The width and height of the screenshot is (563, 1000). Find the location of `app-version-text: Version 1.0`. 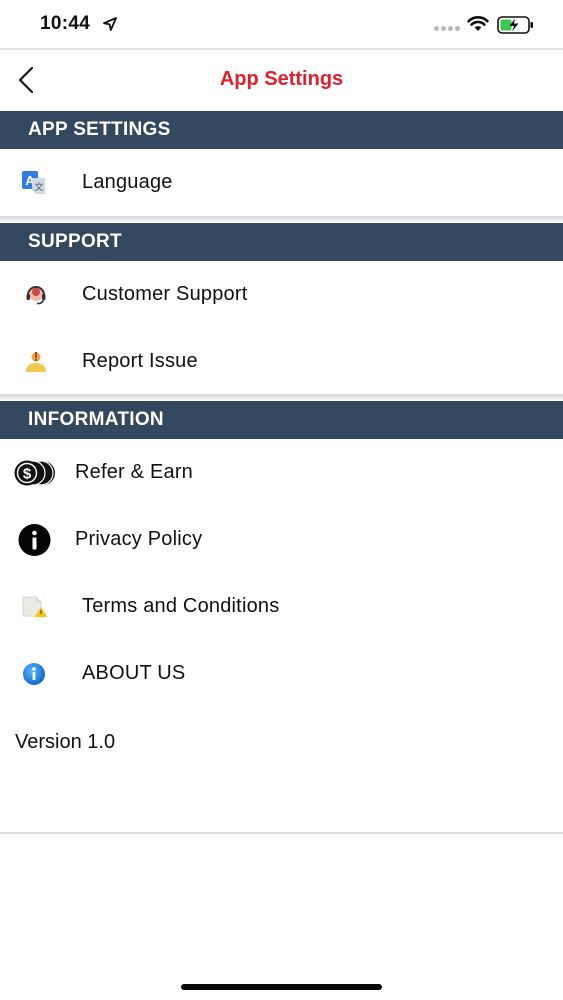

app-version-text: Version 1.0 is located at coordinates (65, 742).